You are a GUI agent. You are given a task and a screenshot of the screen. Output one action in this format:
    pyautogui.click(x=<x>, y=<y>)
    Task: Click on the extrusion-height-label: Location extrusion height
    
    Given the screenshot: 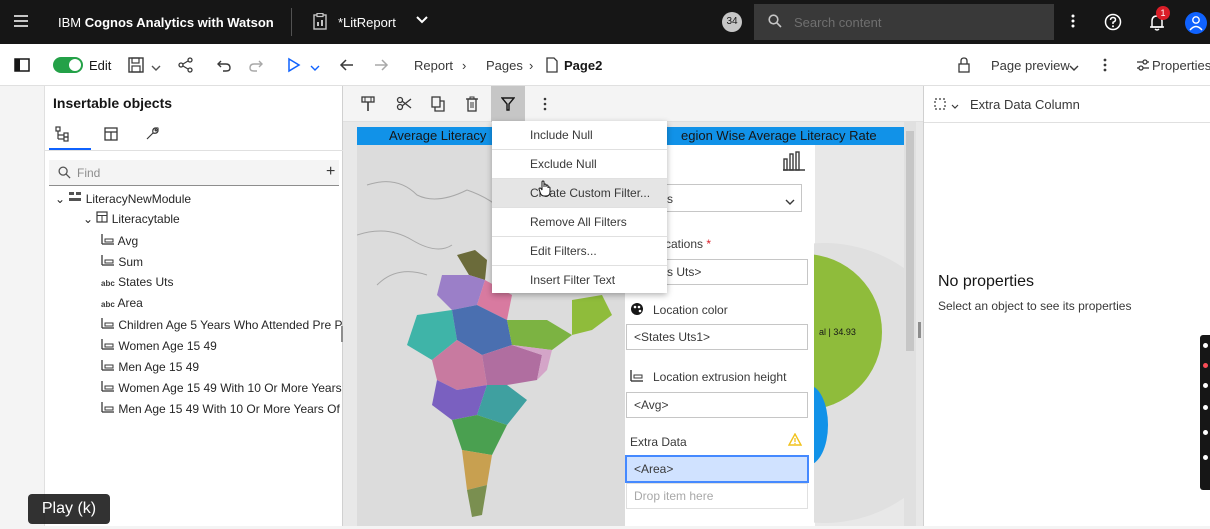 What is the action you would take?
    pyautogui.click(x=720, y=377)
    